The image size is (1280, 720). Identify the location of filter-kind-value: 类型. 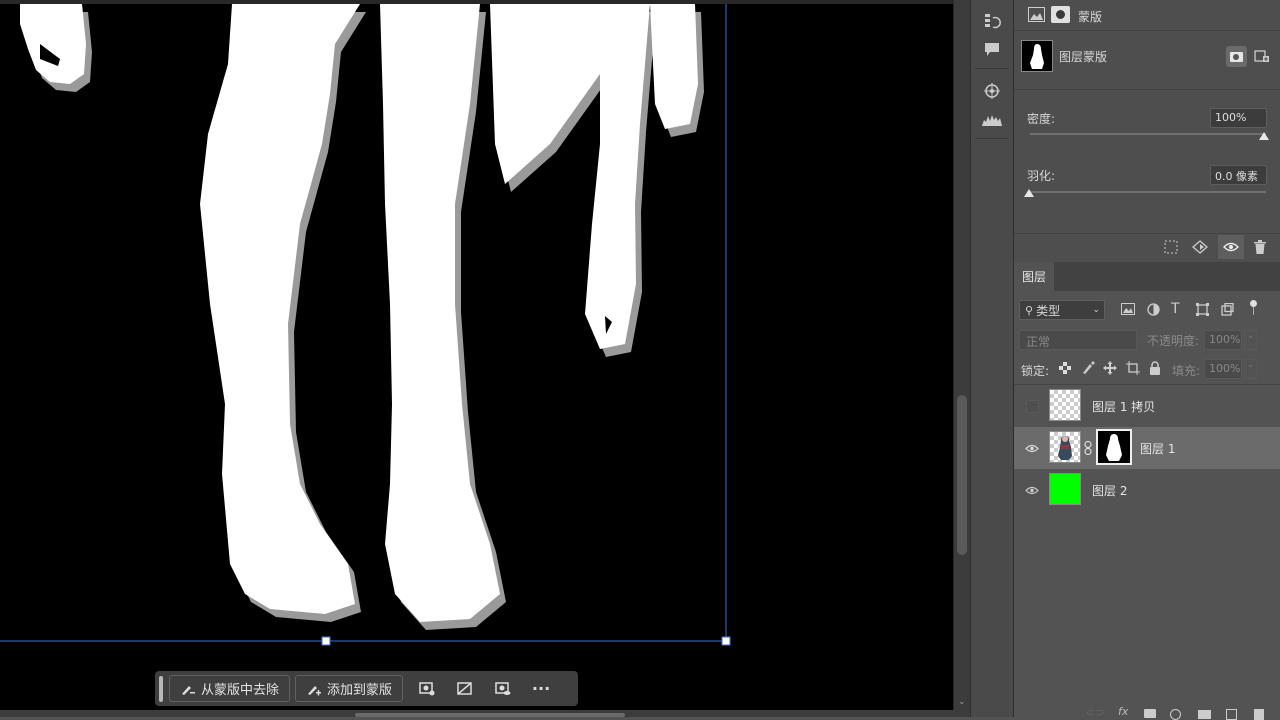
(1048, 310).